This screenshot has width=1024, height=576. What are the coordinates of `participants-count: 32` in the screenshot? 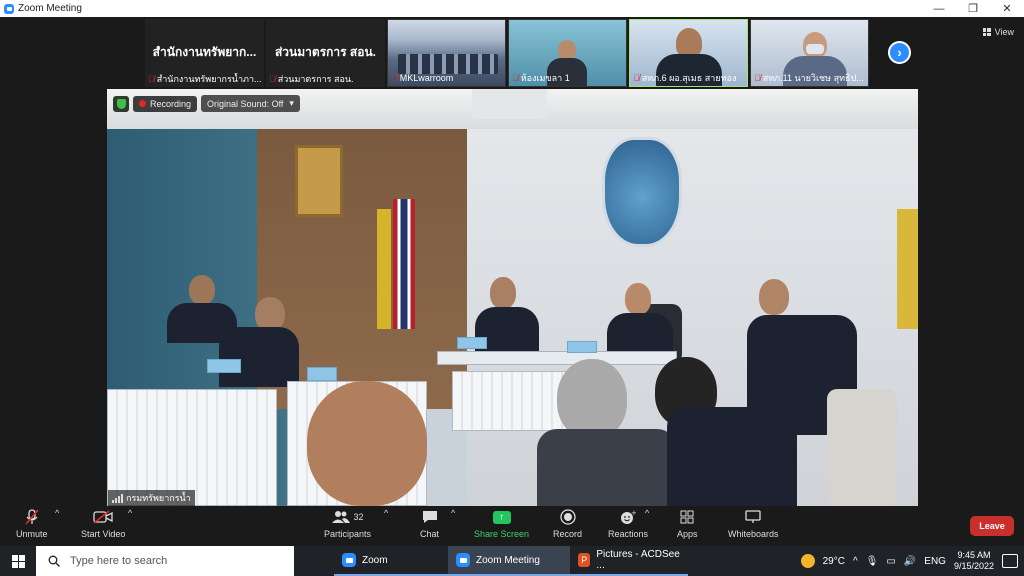 It's located at (358, 517).